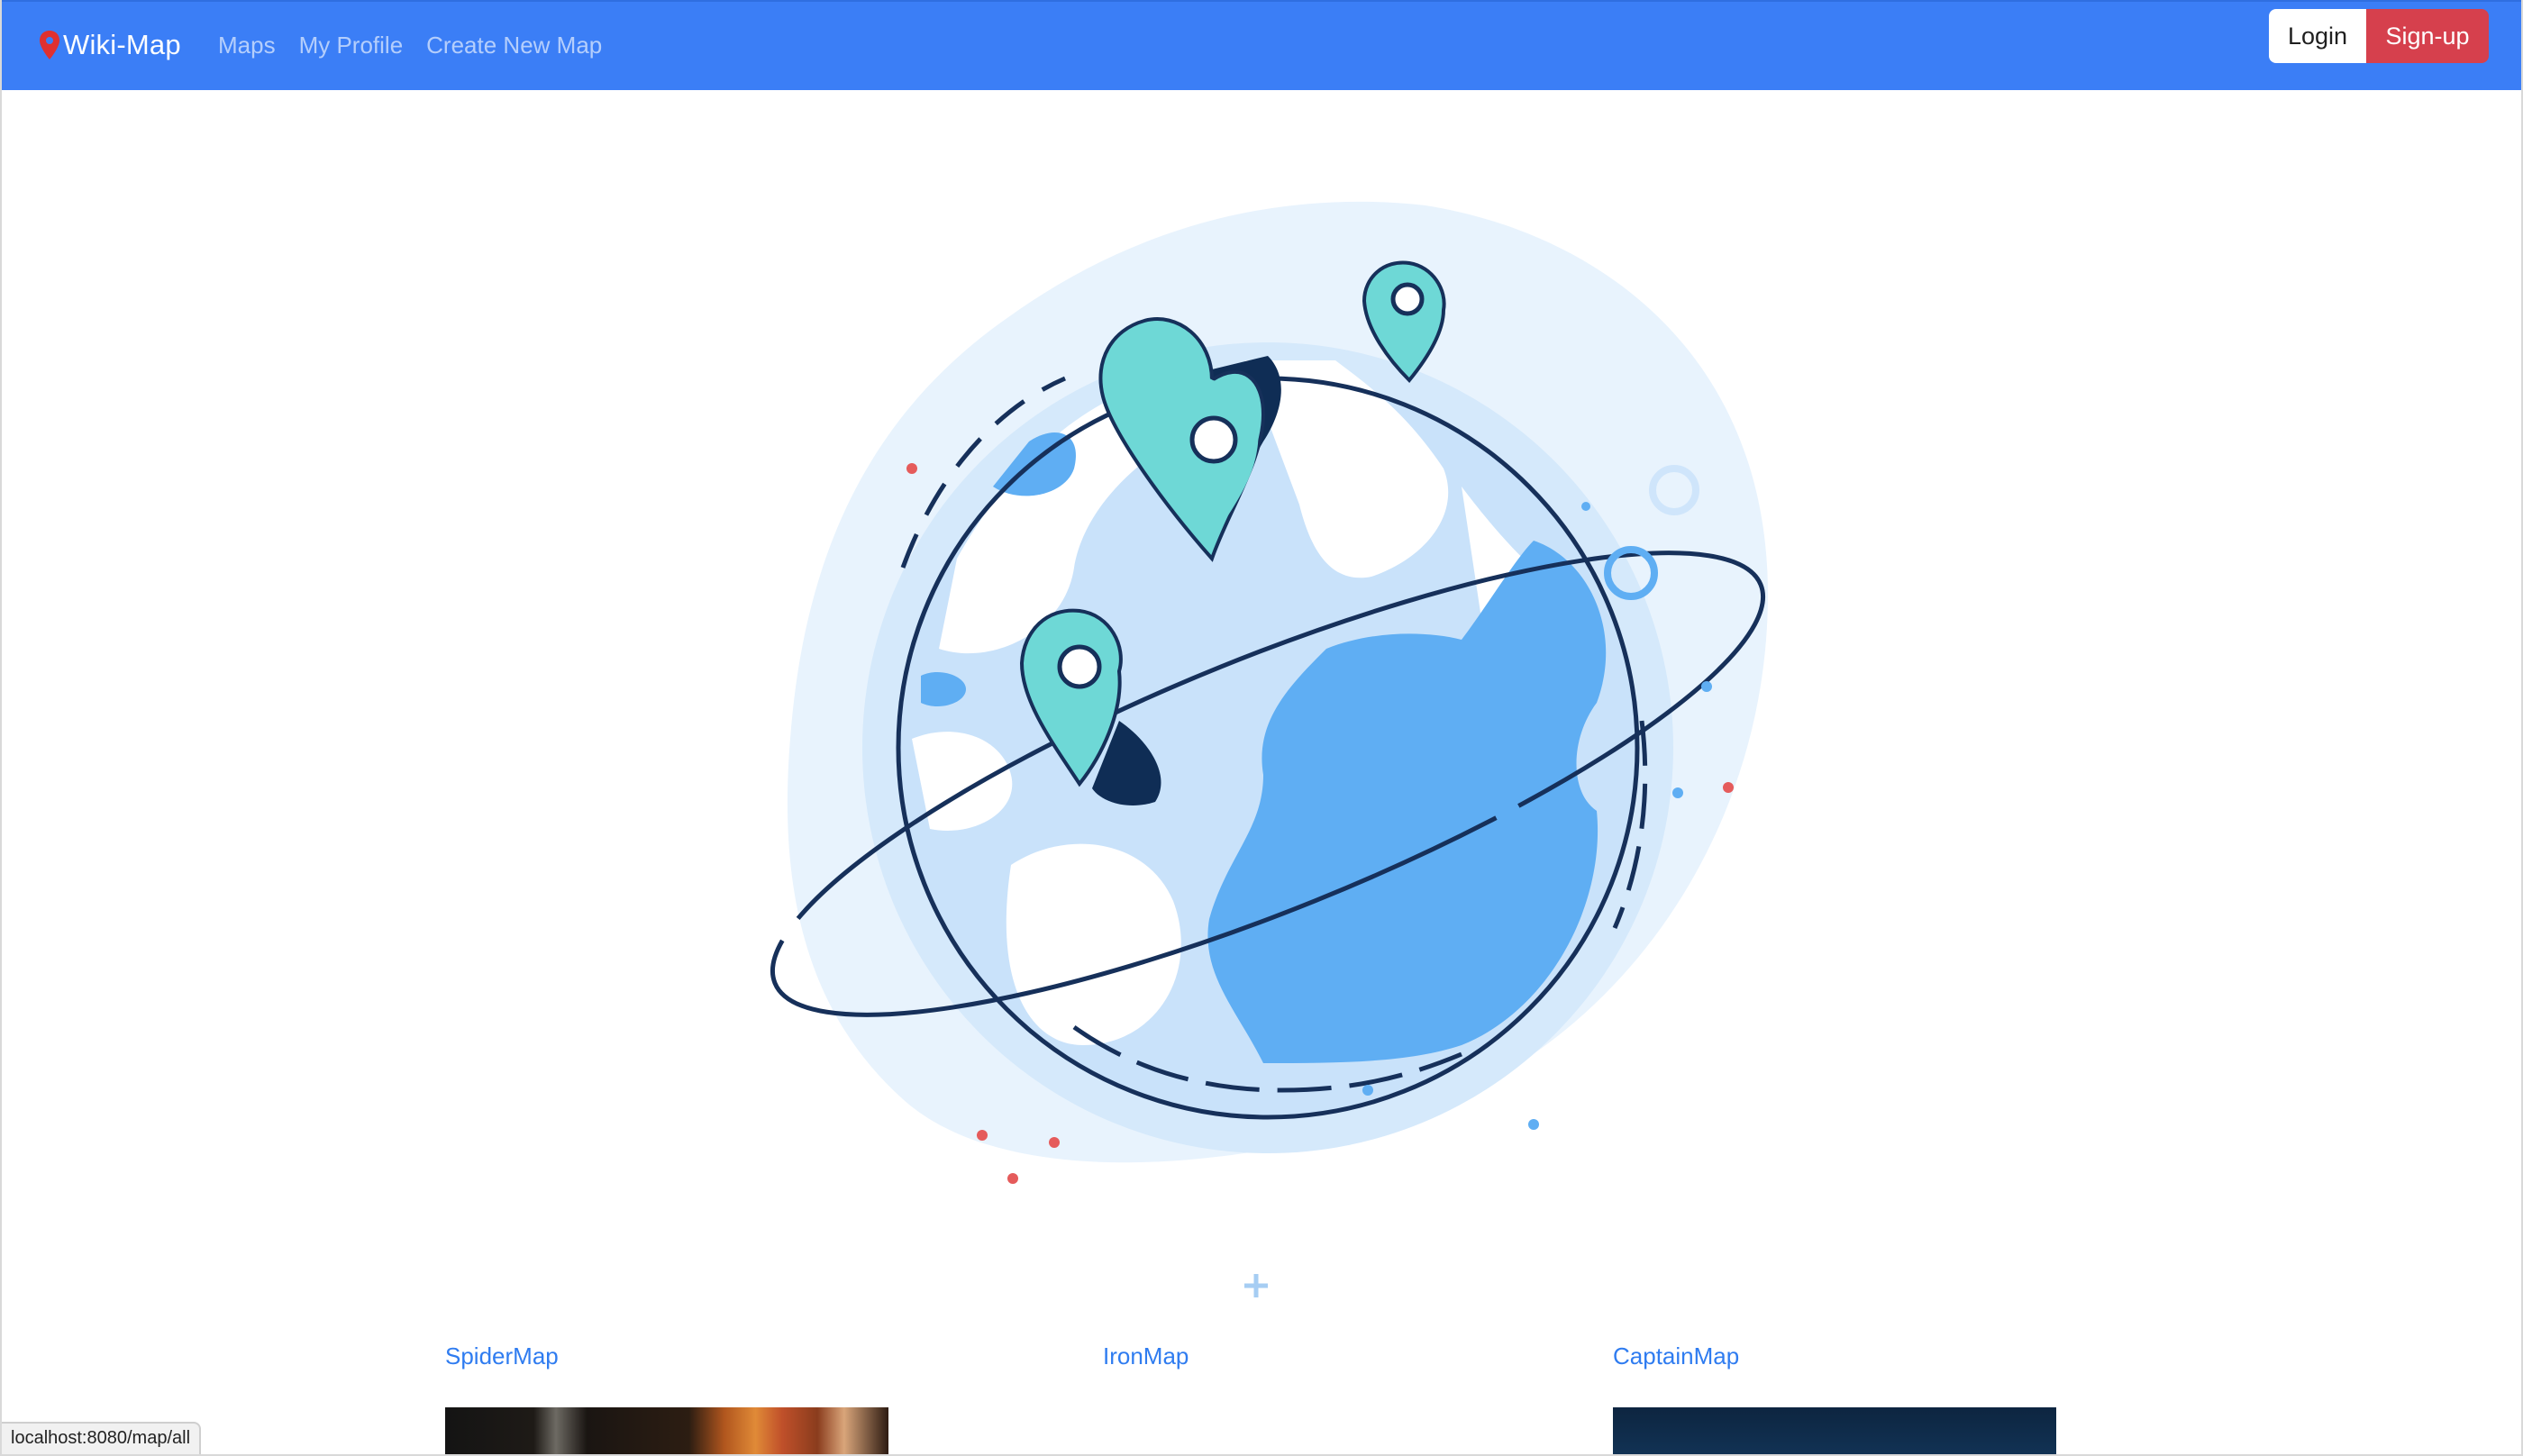 This screenshot has height=1456, width=2523. I want to click on map-card-ironmap: IronMap, so click(1146, 1356).